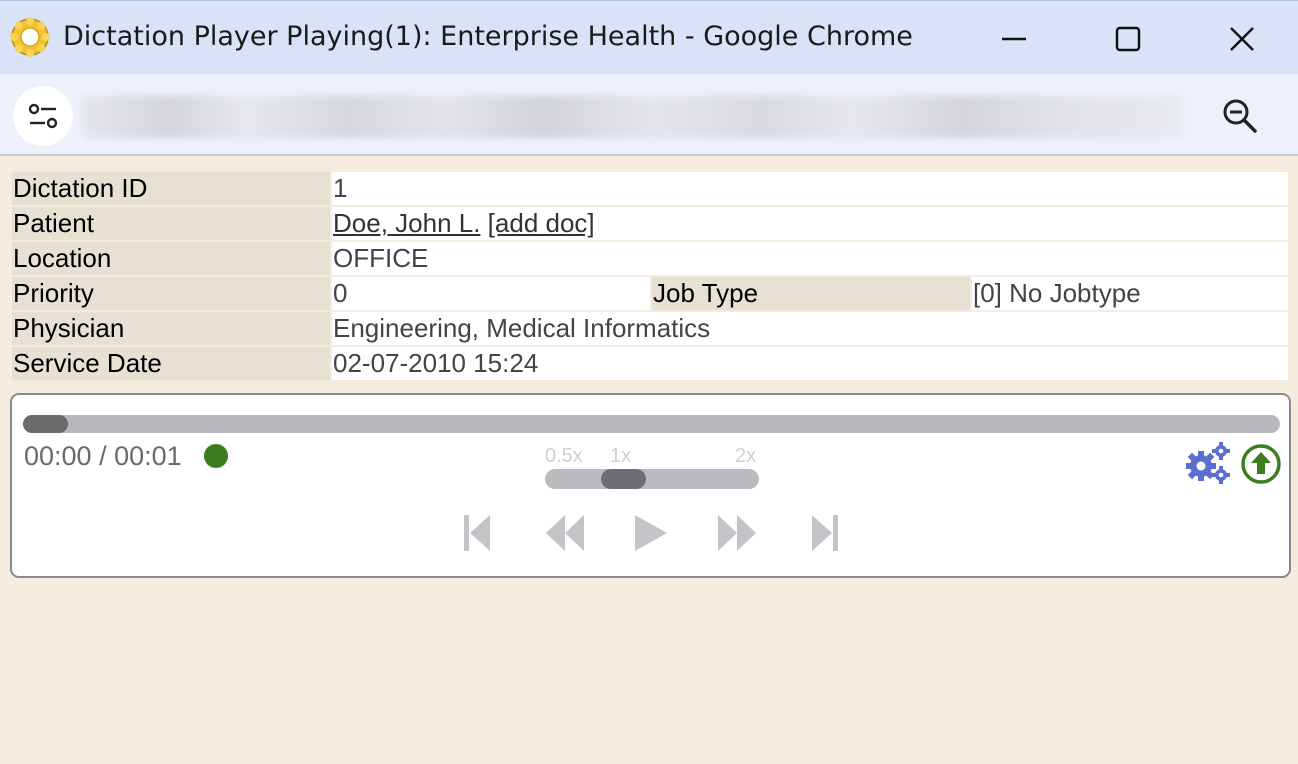 The height and width of the screenshot is (764, 1298). I want to click on close-icon, so click(1242, 39).